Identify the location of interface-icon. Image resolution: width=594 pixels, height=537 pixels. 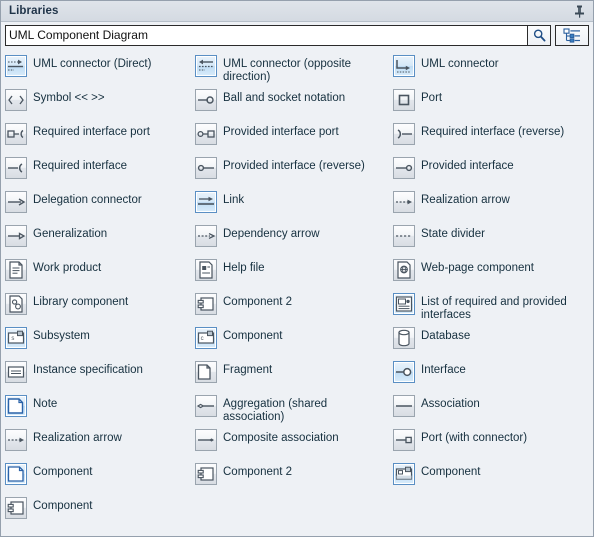
(404, 372).